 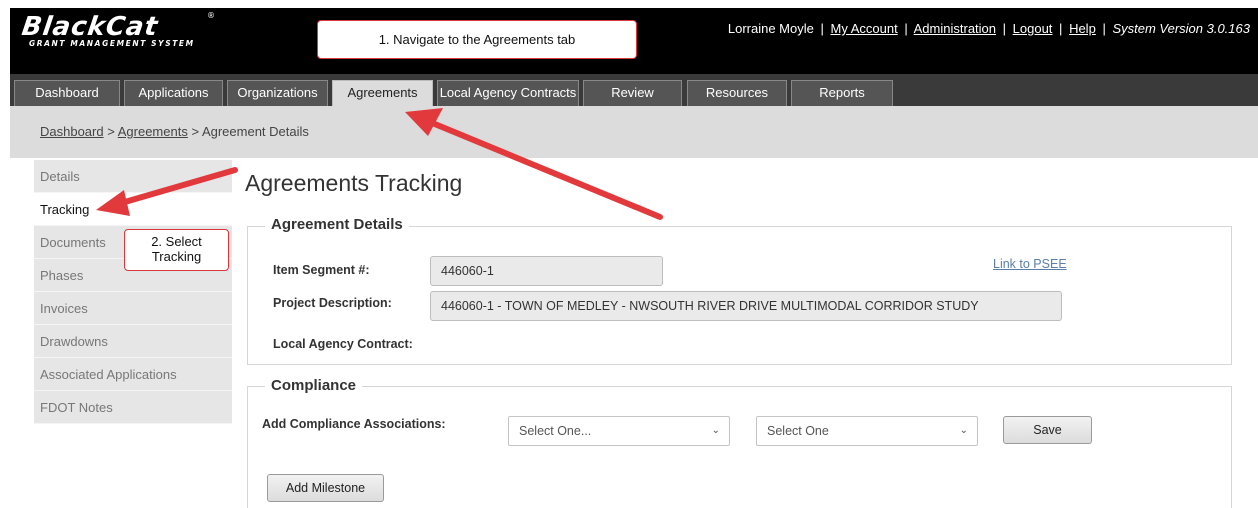 What do you see at coordinates (632, 93) in the screenshot?
I see `tab-review: Review` at bounding box center [632, 93].